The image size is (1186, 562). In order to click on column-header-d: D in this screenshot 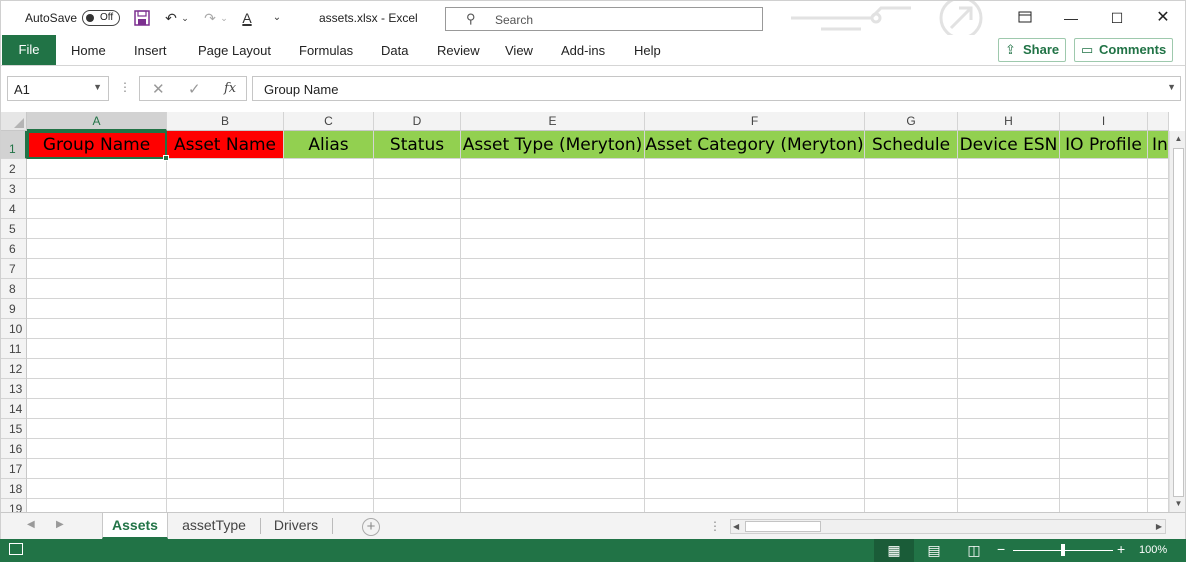, I will do `click(417, 121)`.